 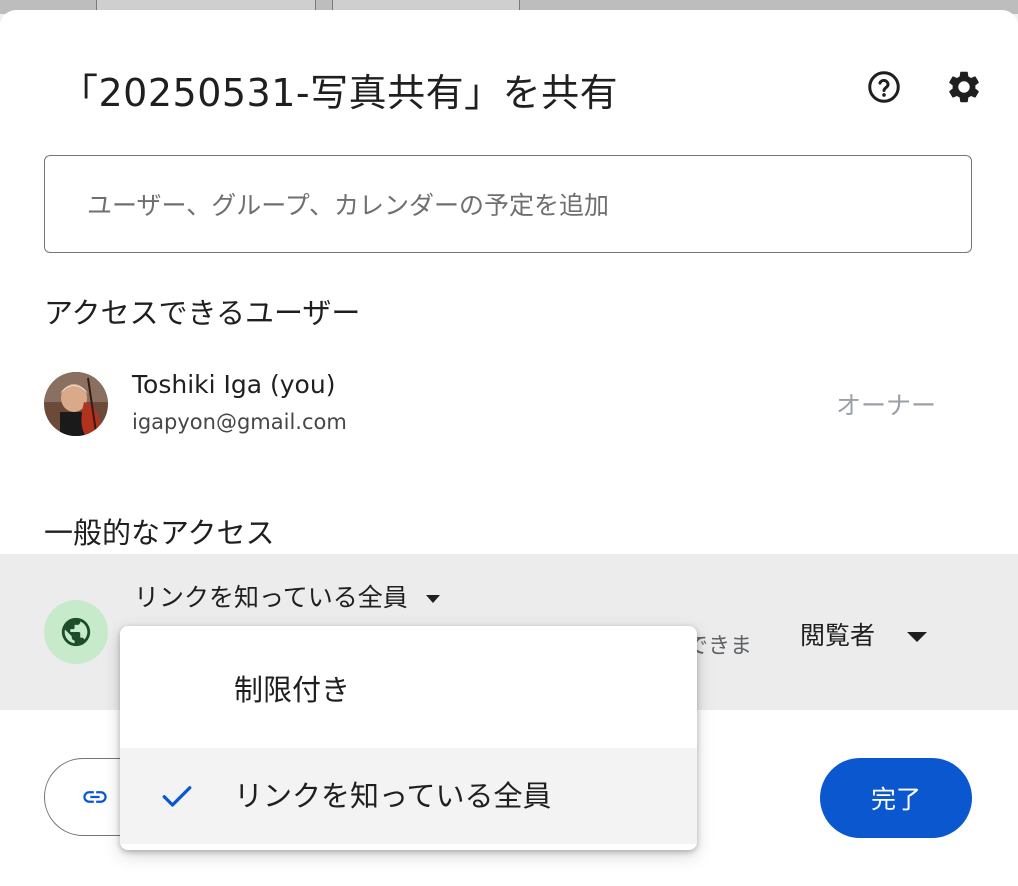 I want to click on settings-button, so click(x=964, y=87).